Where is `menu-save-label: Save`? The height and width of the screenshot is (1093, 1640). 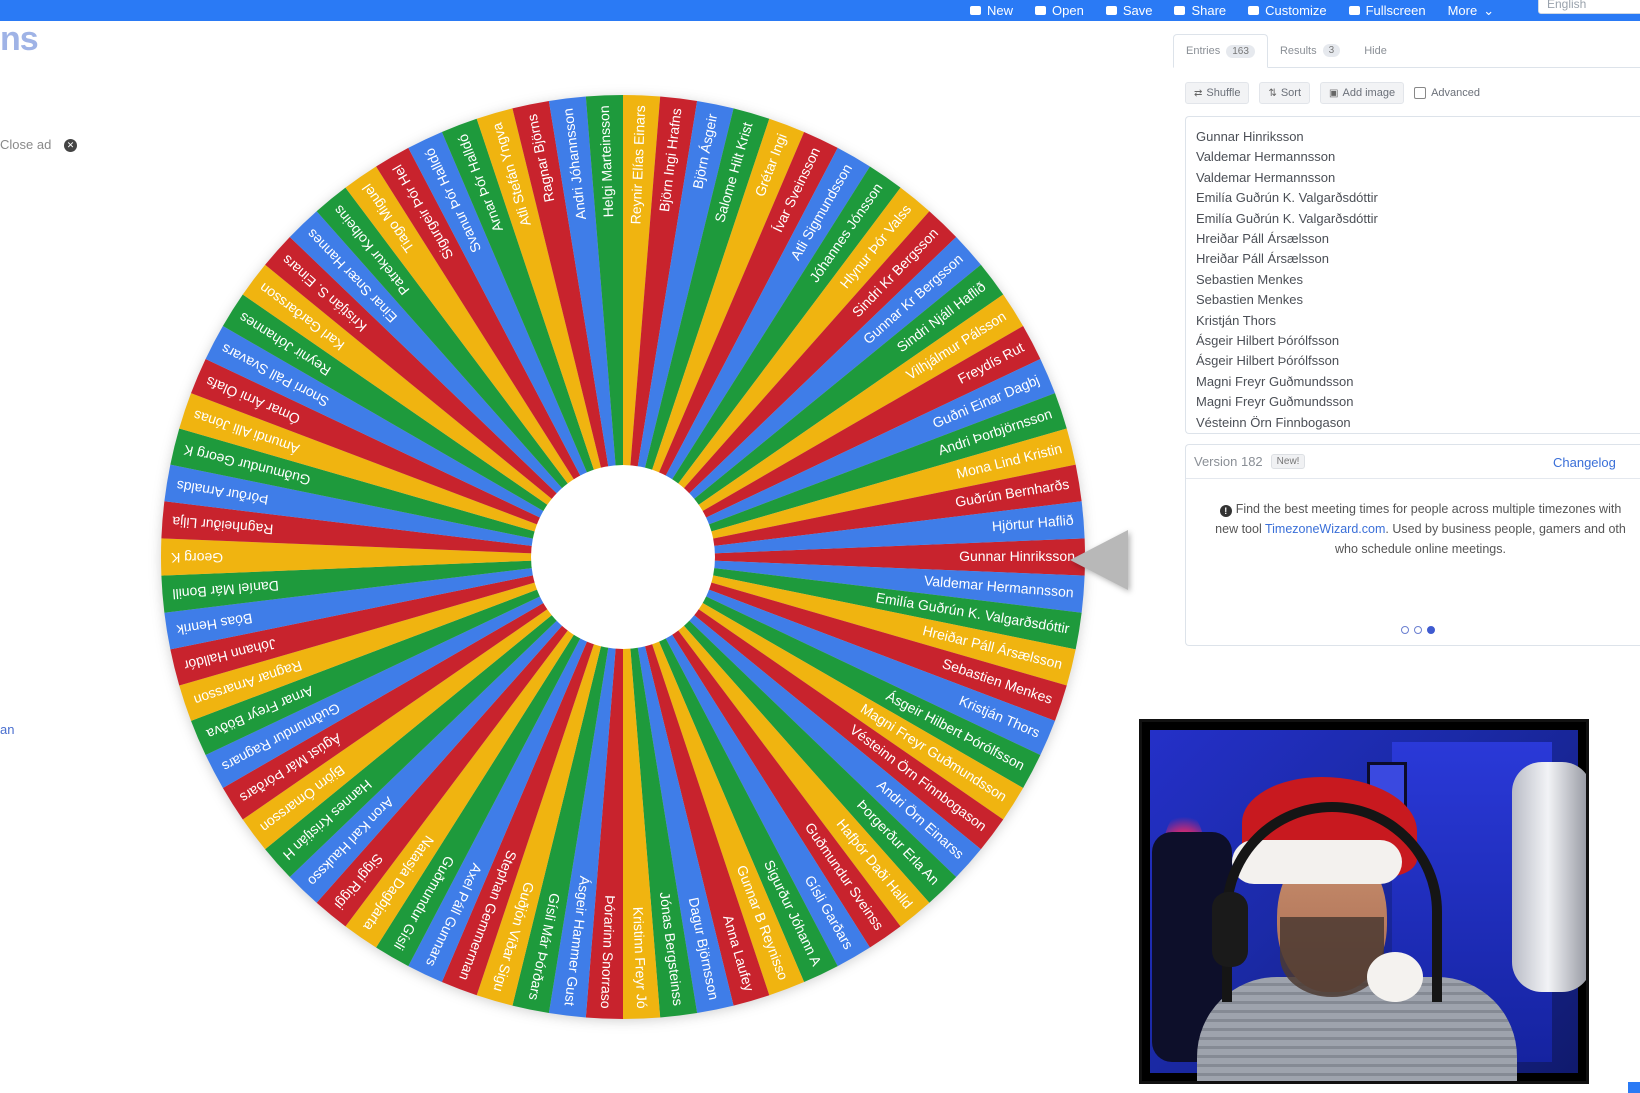 menu-save-label: Save is located at coordinates (1137, 10).